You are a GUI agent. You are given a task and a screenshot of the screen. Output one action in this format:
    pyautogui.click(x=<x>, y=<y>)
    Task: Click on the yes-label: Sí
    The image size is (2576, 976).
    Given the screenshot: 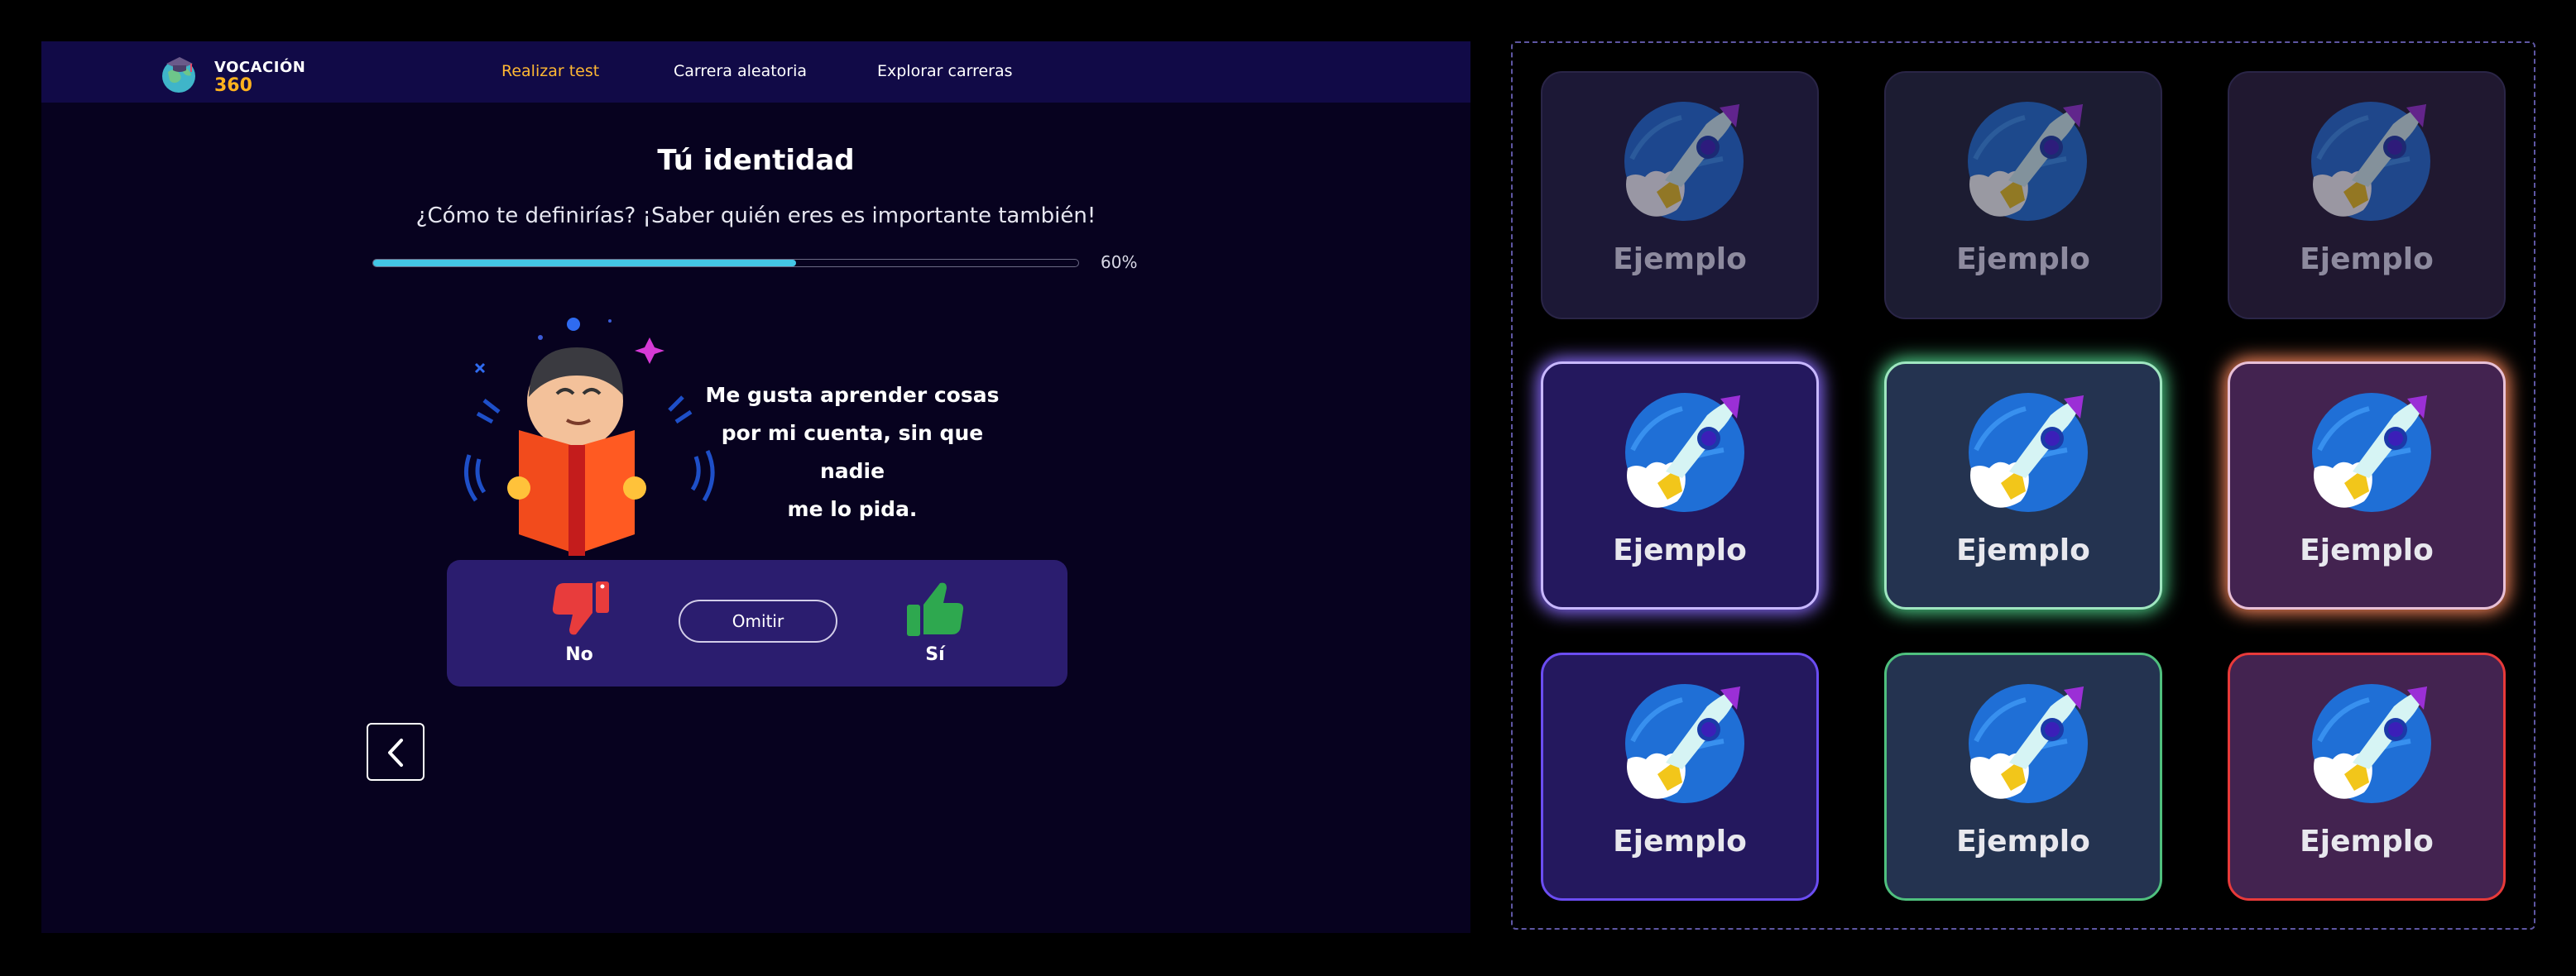 What is the action you would take?
    pyautogui.click(x=935, y=654)
    